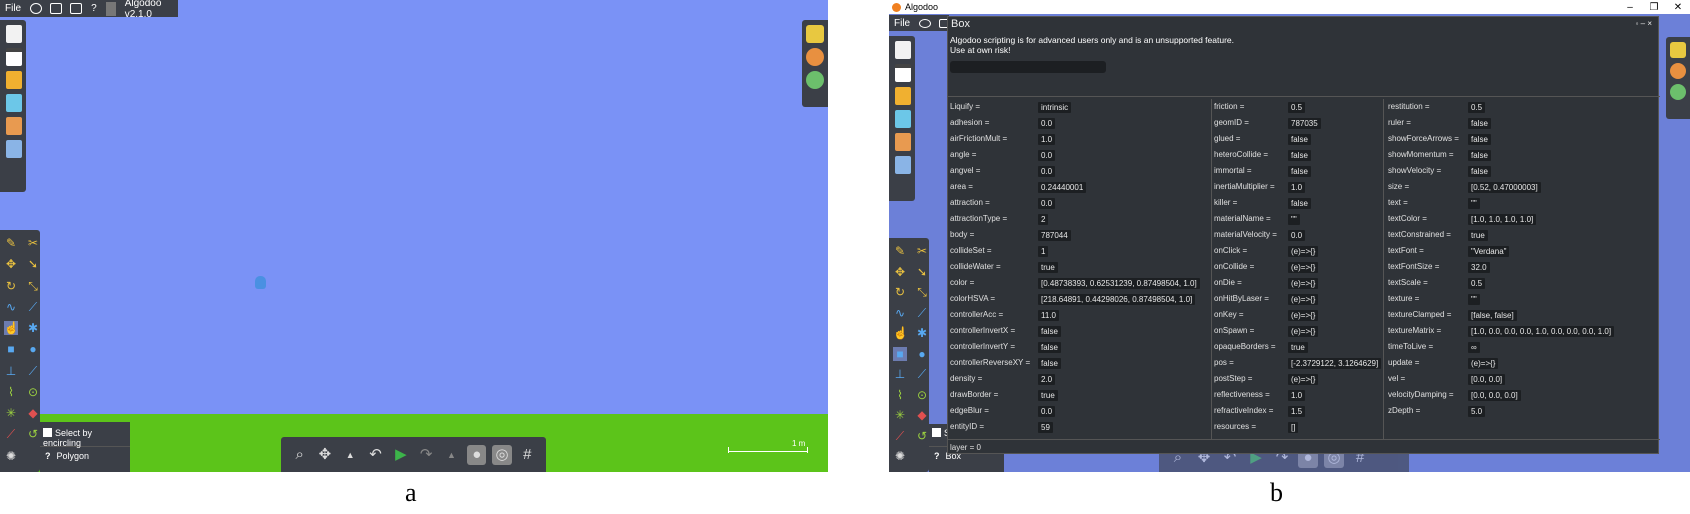  What do you see at coordinates (1644, 23) in the screenshot?
I see `dialog-controls: ◦ – ×` at bounding box center [1644, 23].